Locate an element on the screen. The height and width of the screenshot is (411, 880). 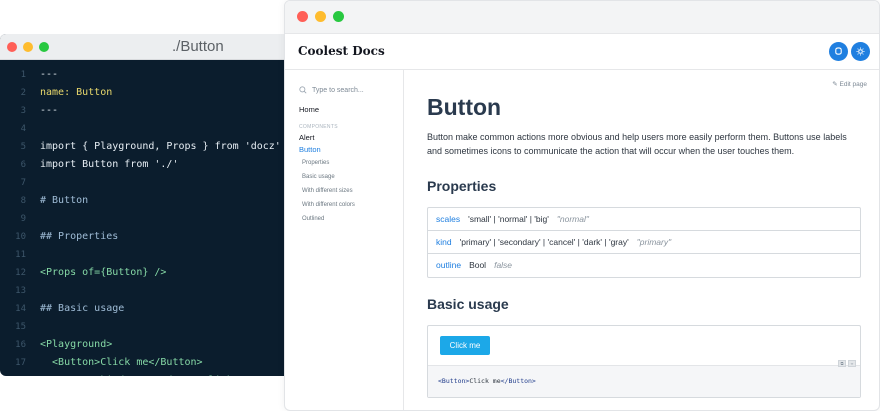
code-line: 16 <Playground> is located at coordinates (150, 345).